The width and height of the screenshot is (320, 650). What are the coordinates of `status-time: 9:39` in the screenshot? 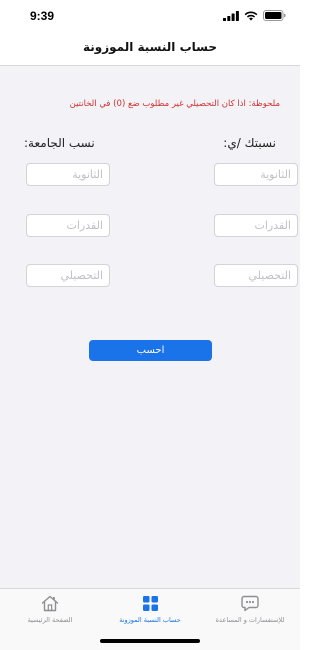 It's located at (42, 16).